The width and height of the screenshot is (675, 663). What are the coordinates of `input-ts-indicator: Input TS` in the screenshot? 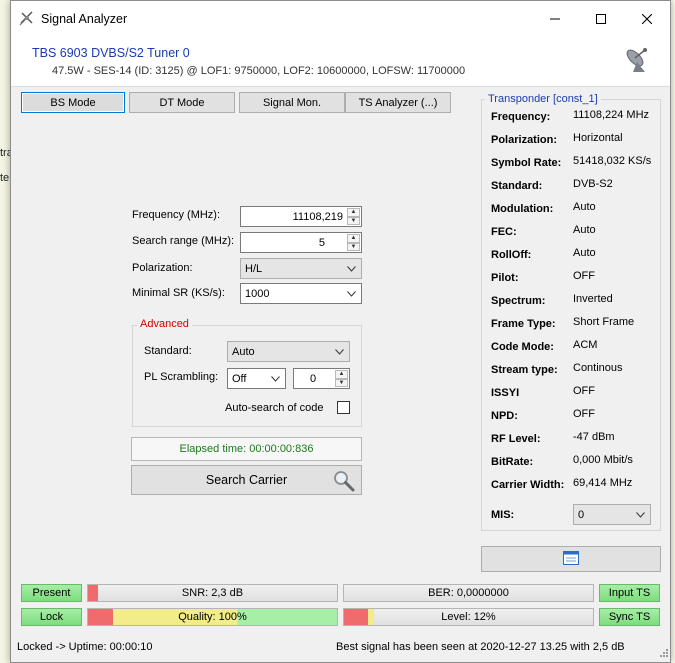 It's located at (629, 593).